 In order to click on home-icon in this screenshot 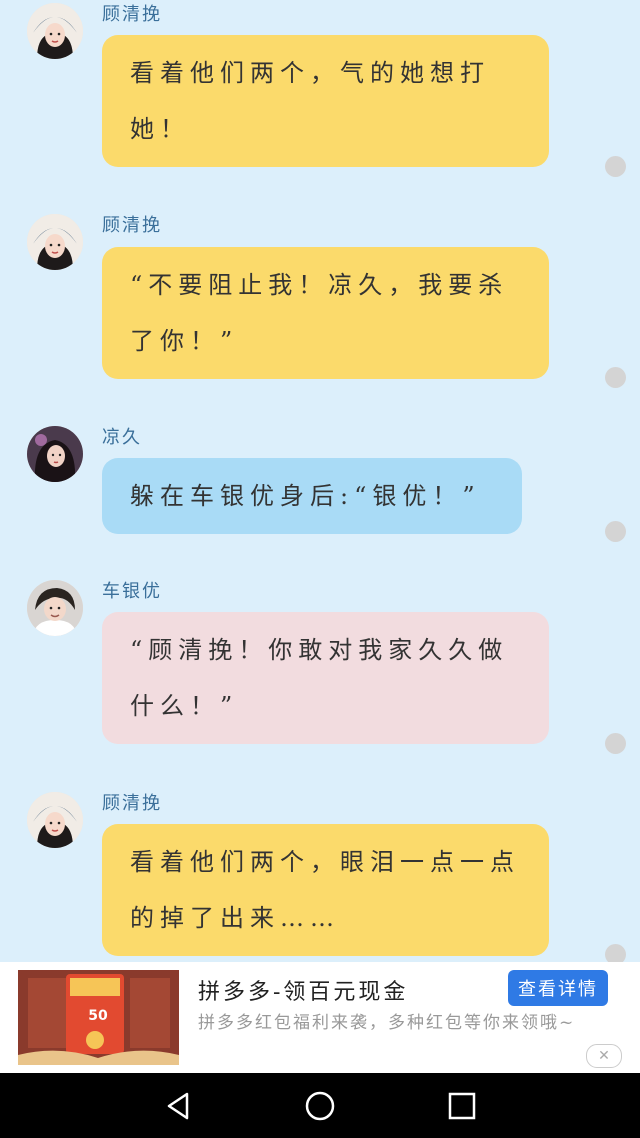, I will do `click(320, 1106)`.